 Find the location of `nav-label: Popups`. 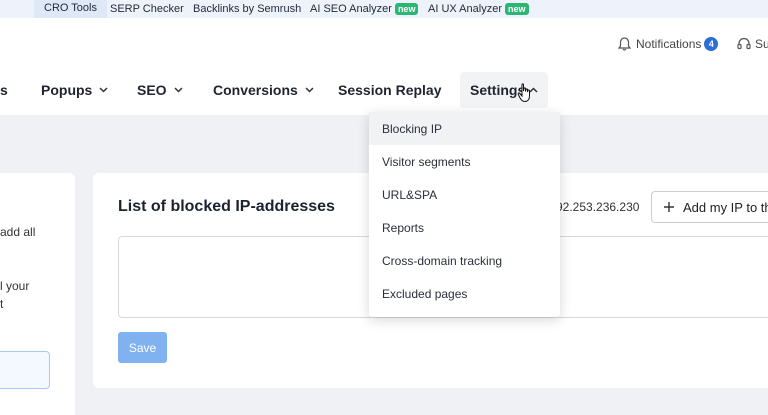

nav-label: Popups is located at coordinates (67, 90).